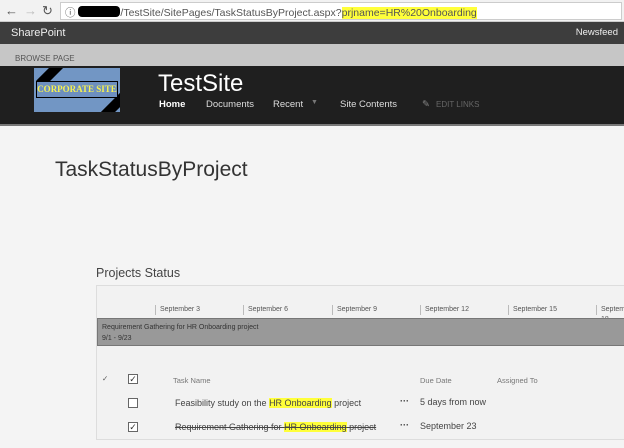 The height and width of the screenshot is (448, 624). I want to click on nav-site-contents: Site Contents, so click(368, 104).